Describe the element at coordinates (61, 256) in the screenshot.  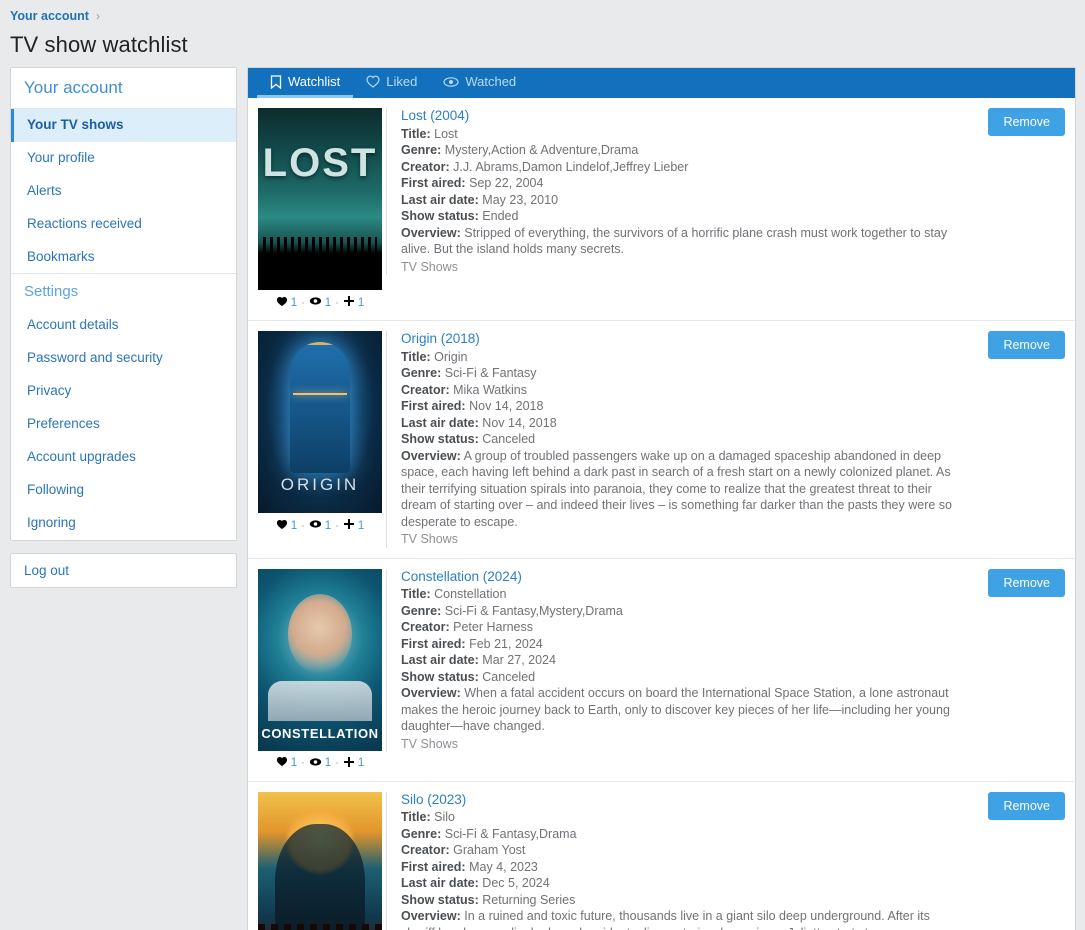
I see `sidebar-item-label: Bookmarks` at that location.